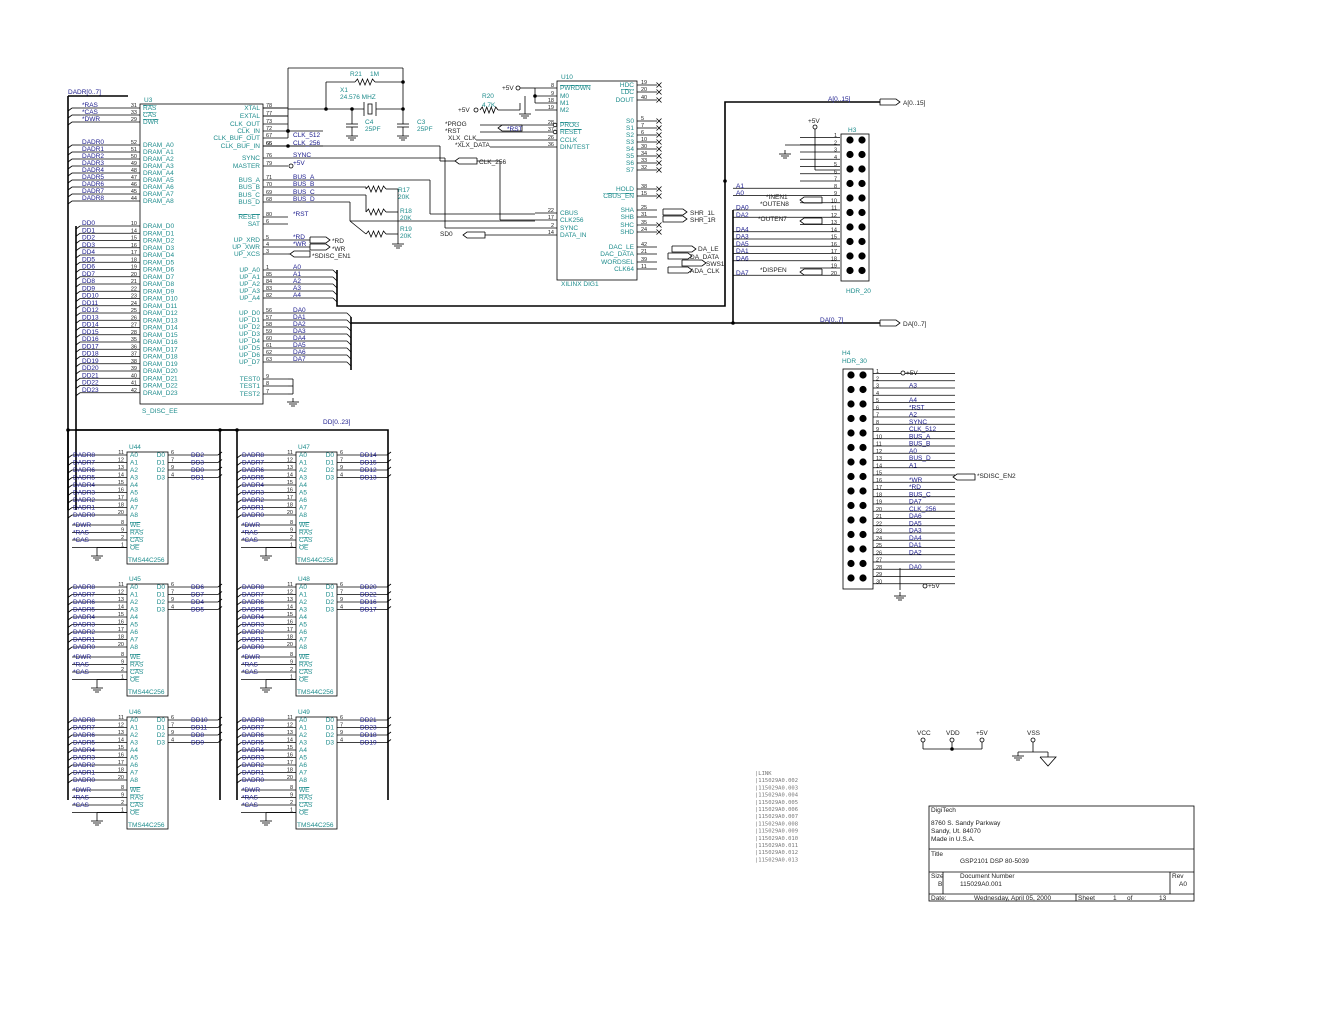  What do you see at coordinates (249, 313) in the screenshot?
I see `u3-pin-label: UP_D0` at bounding box center [249, 313].